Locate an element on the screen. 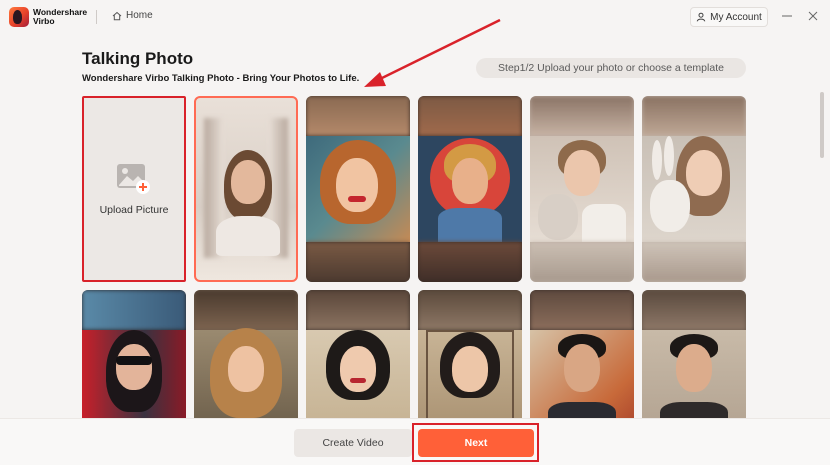  template-man-suit is located at coordinates (582, 354).